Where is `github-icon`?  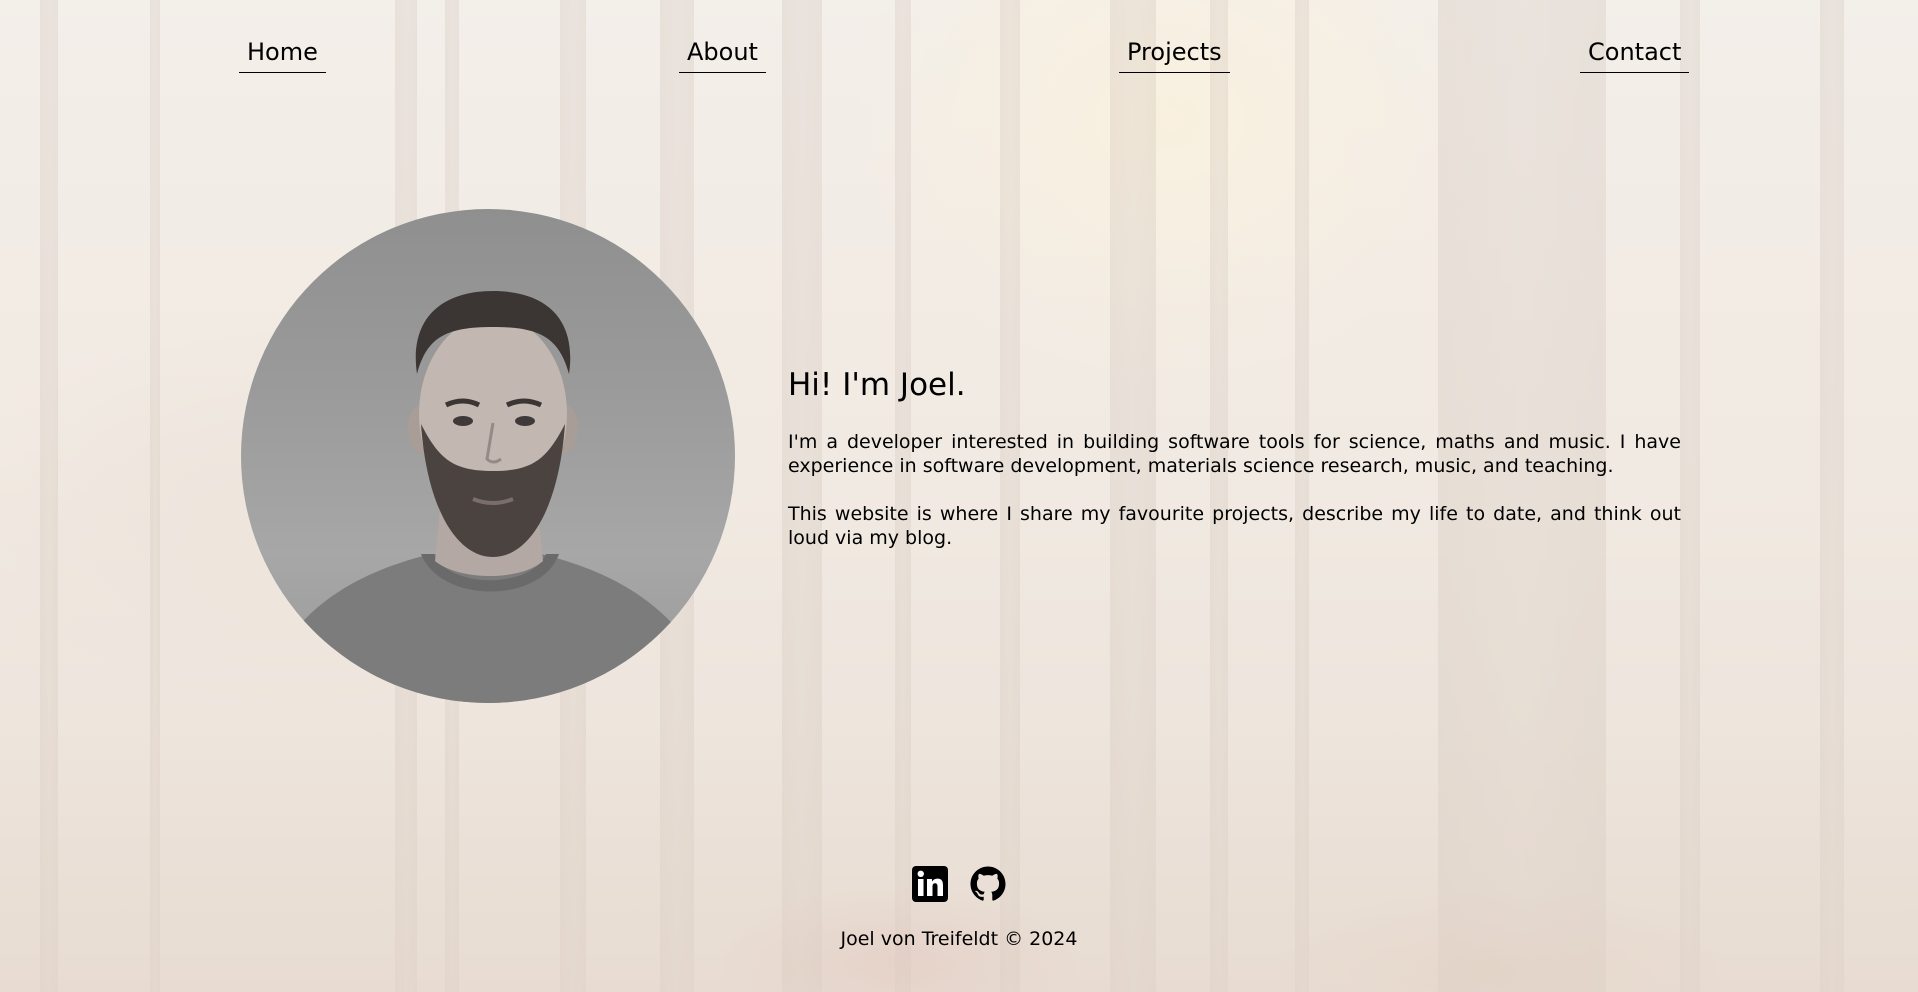 github-icon is located at coordinates (988, 883).